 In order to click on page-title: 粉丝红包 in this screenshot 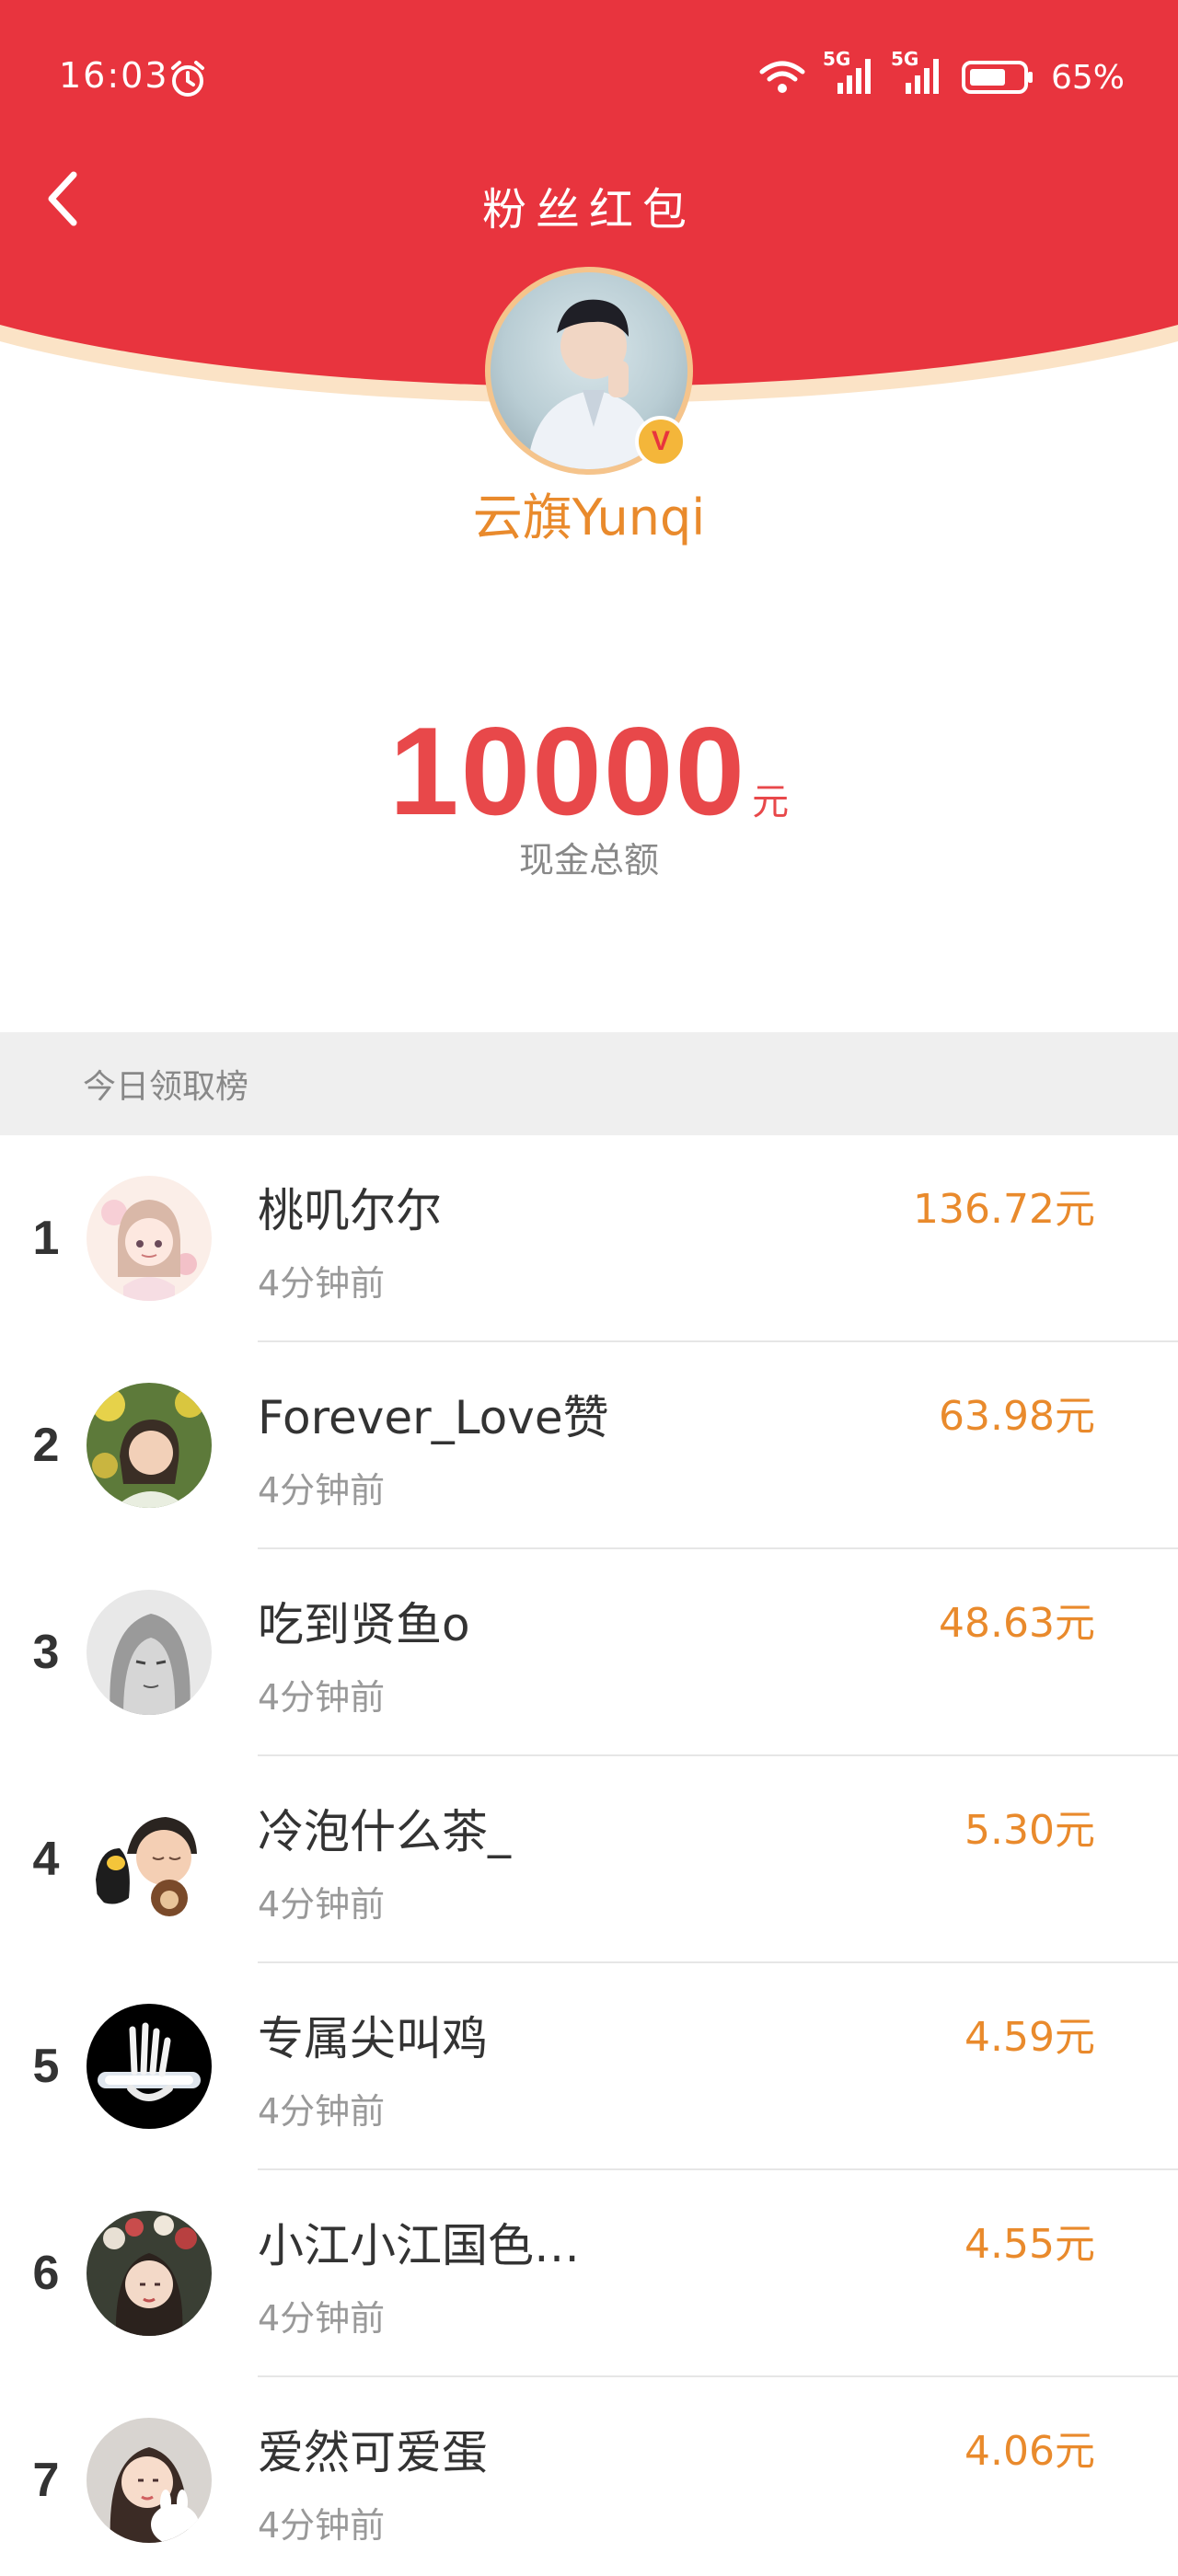, I will do `click(588, 210)`.